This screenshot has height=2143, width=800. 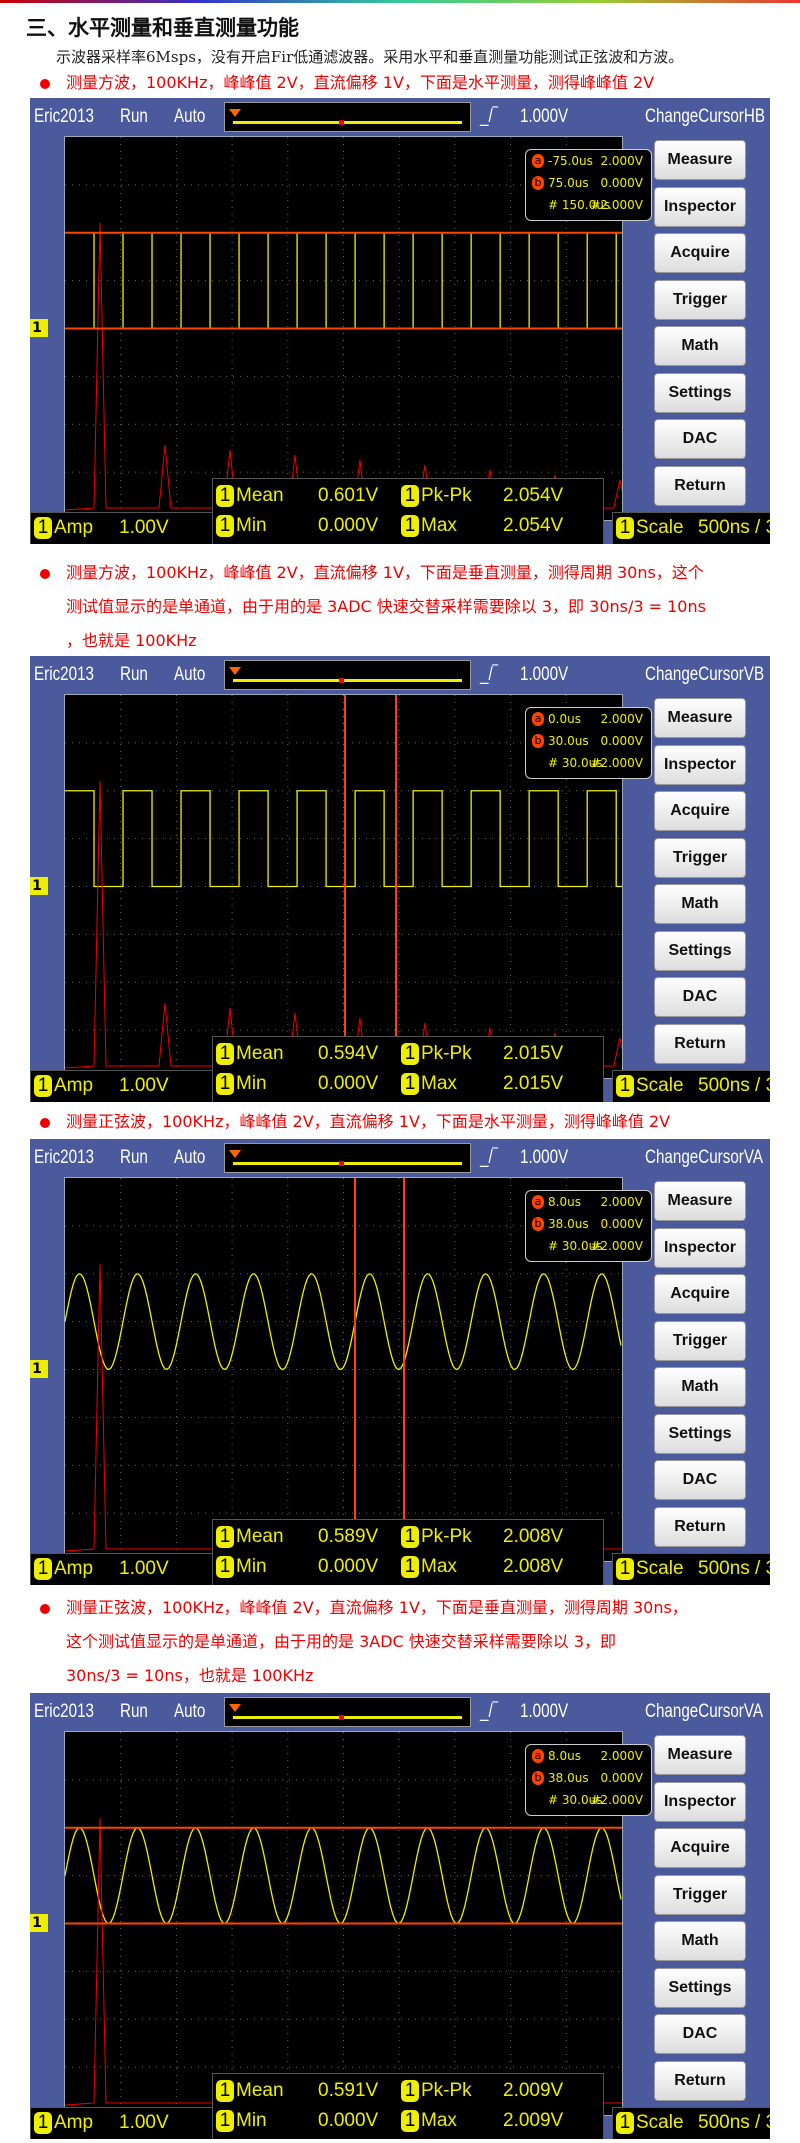 What do you see at coordinates (705, 117) in the screenshot?
I see `cursor-mode-button: ChangeCursorHB` at bounding box center [705, 117].